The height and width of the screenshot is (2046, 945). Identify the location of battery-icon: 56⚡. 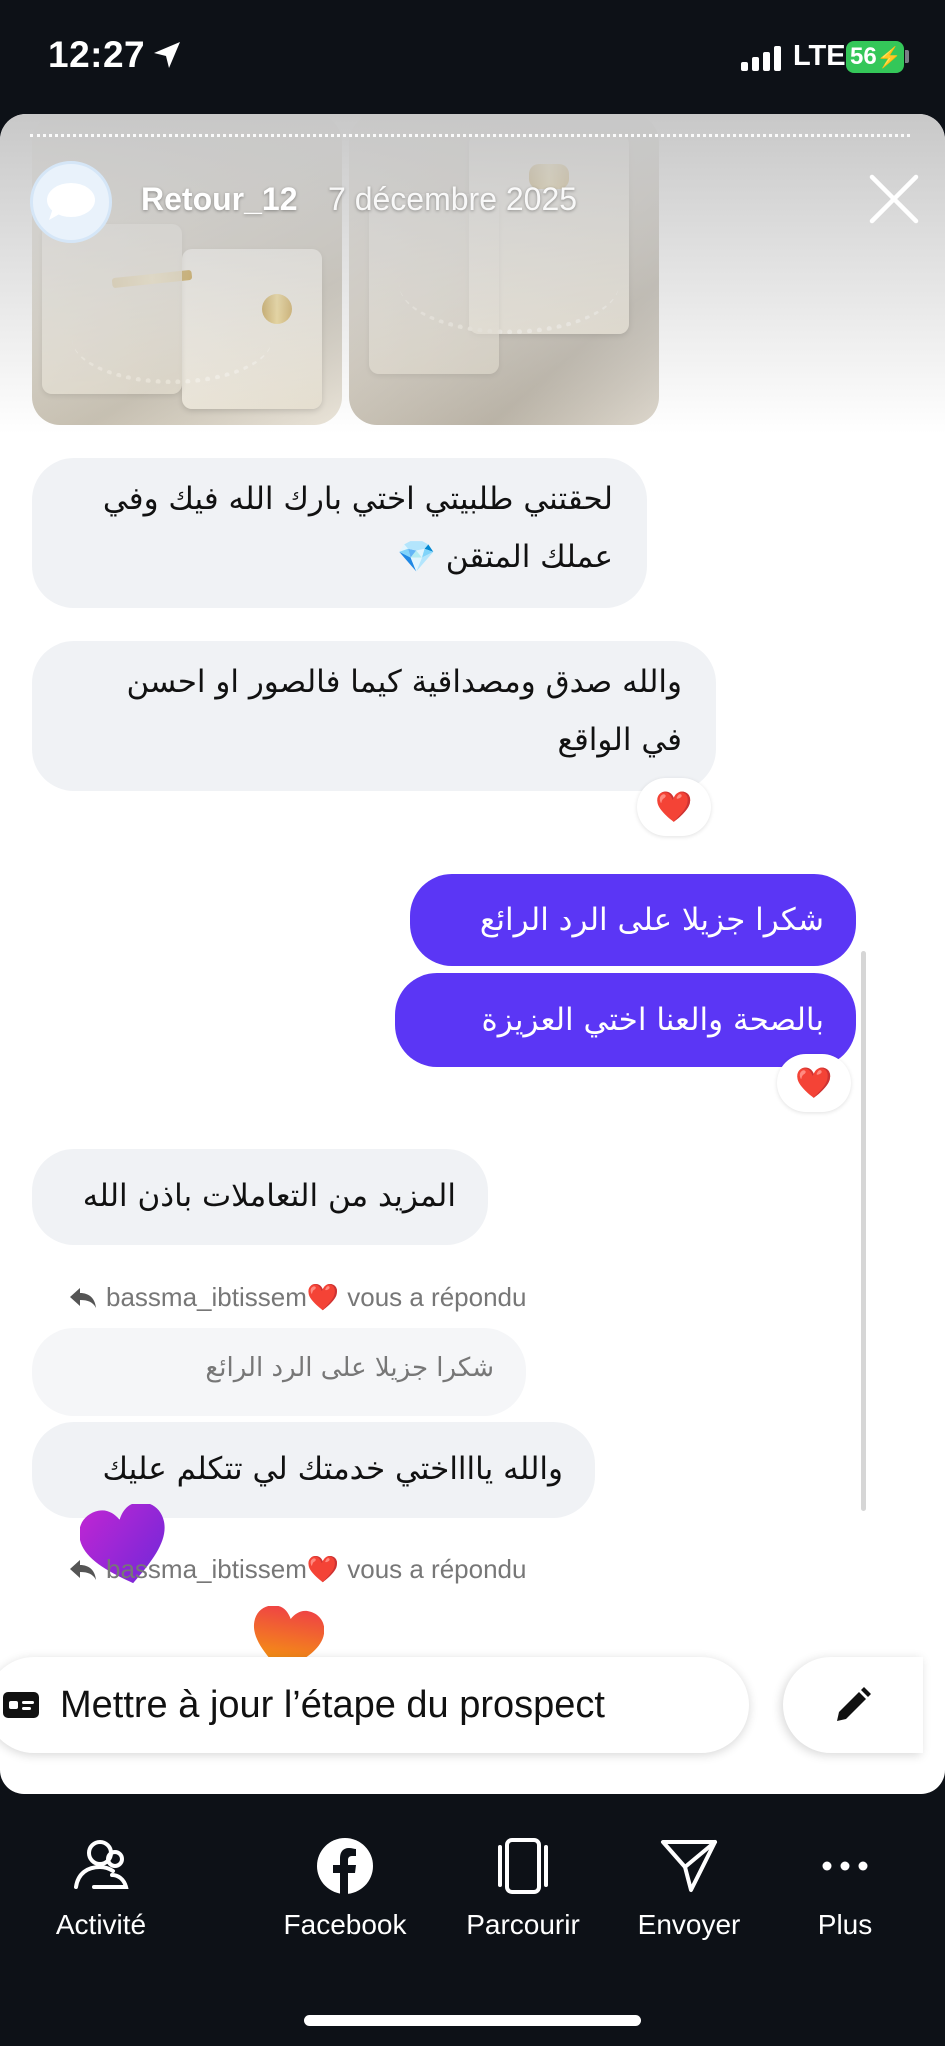
(875, 57).